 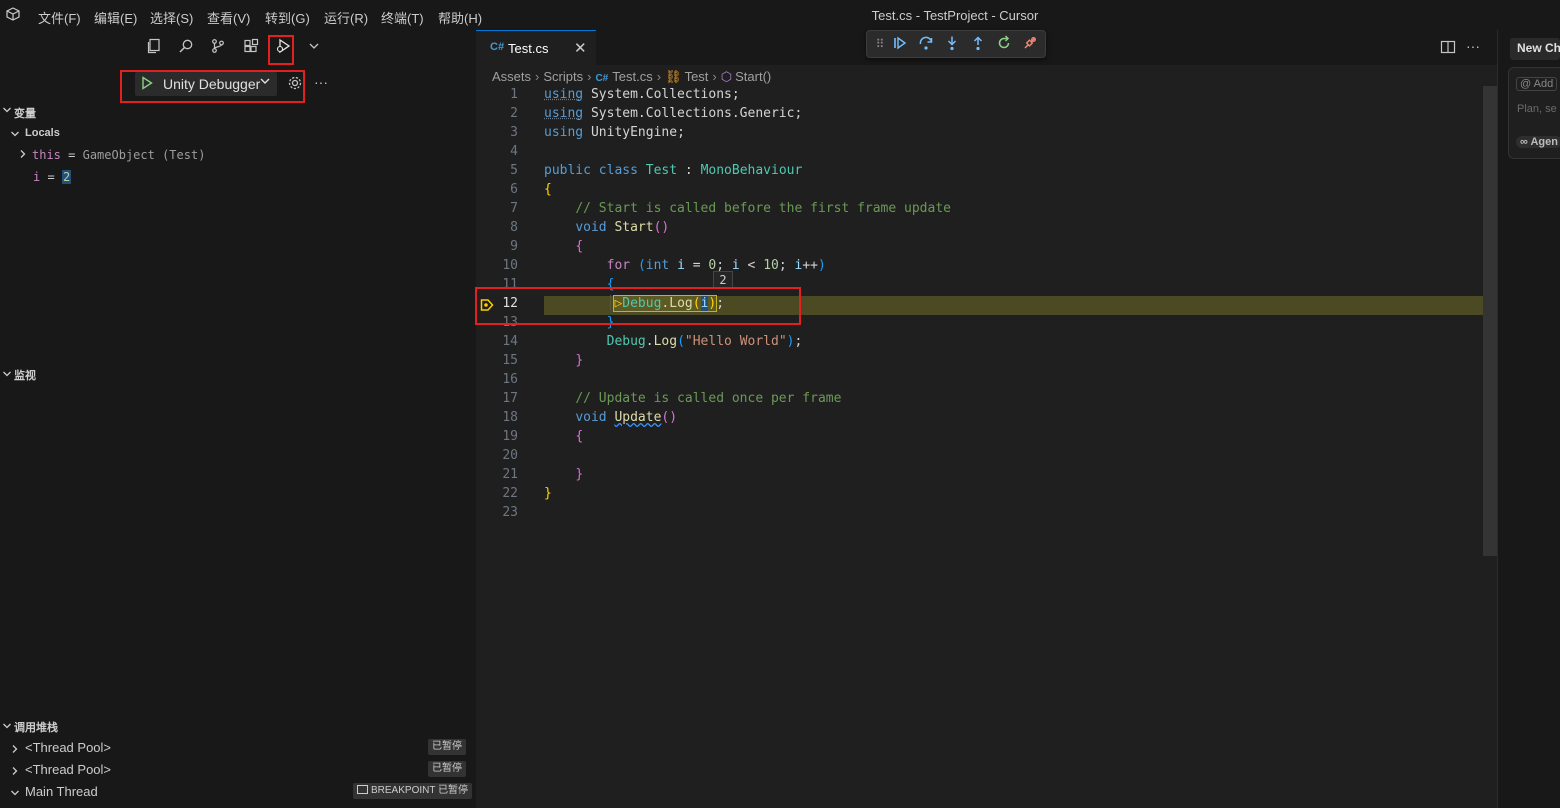 What do you see at coordinates (979, 400) in the screenshot?
I see `code-line: 17 // Update is called once per frame` at bounding box center [979, 400].